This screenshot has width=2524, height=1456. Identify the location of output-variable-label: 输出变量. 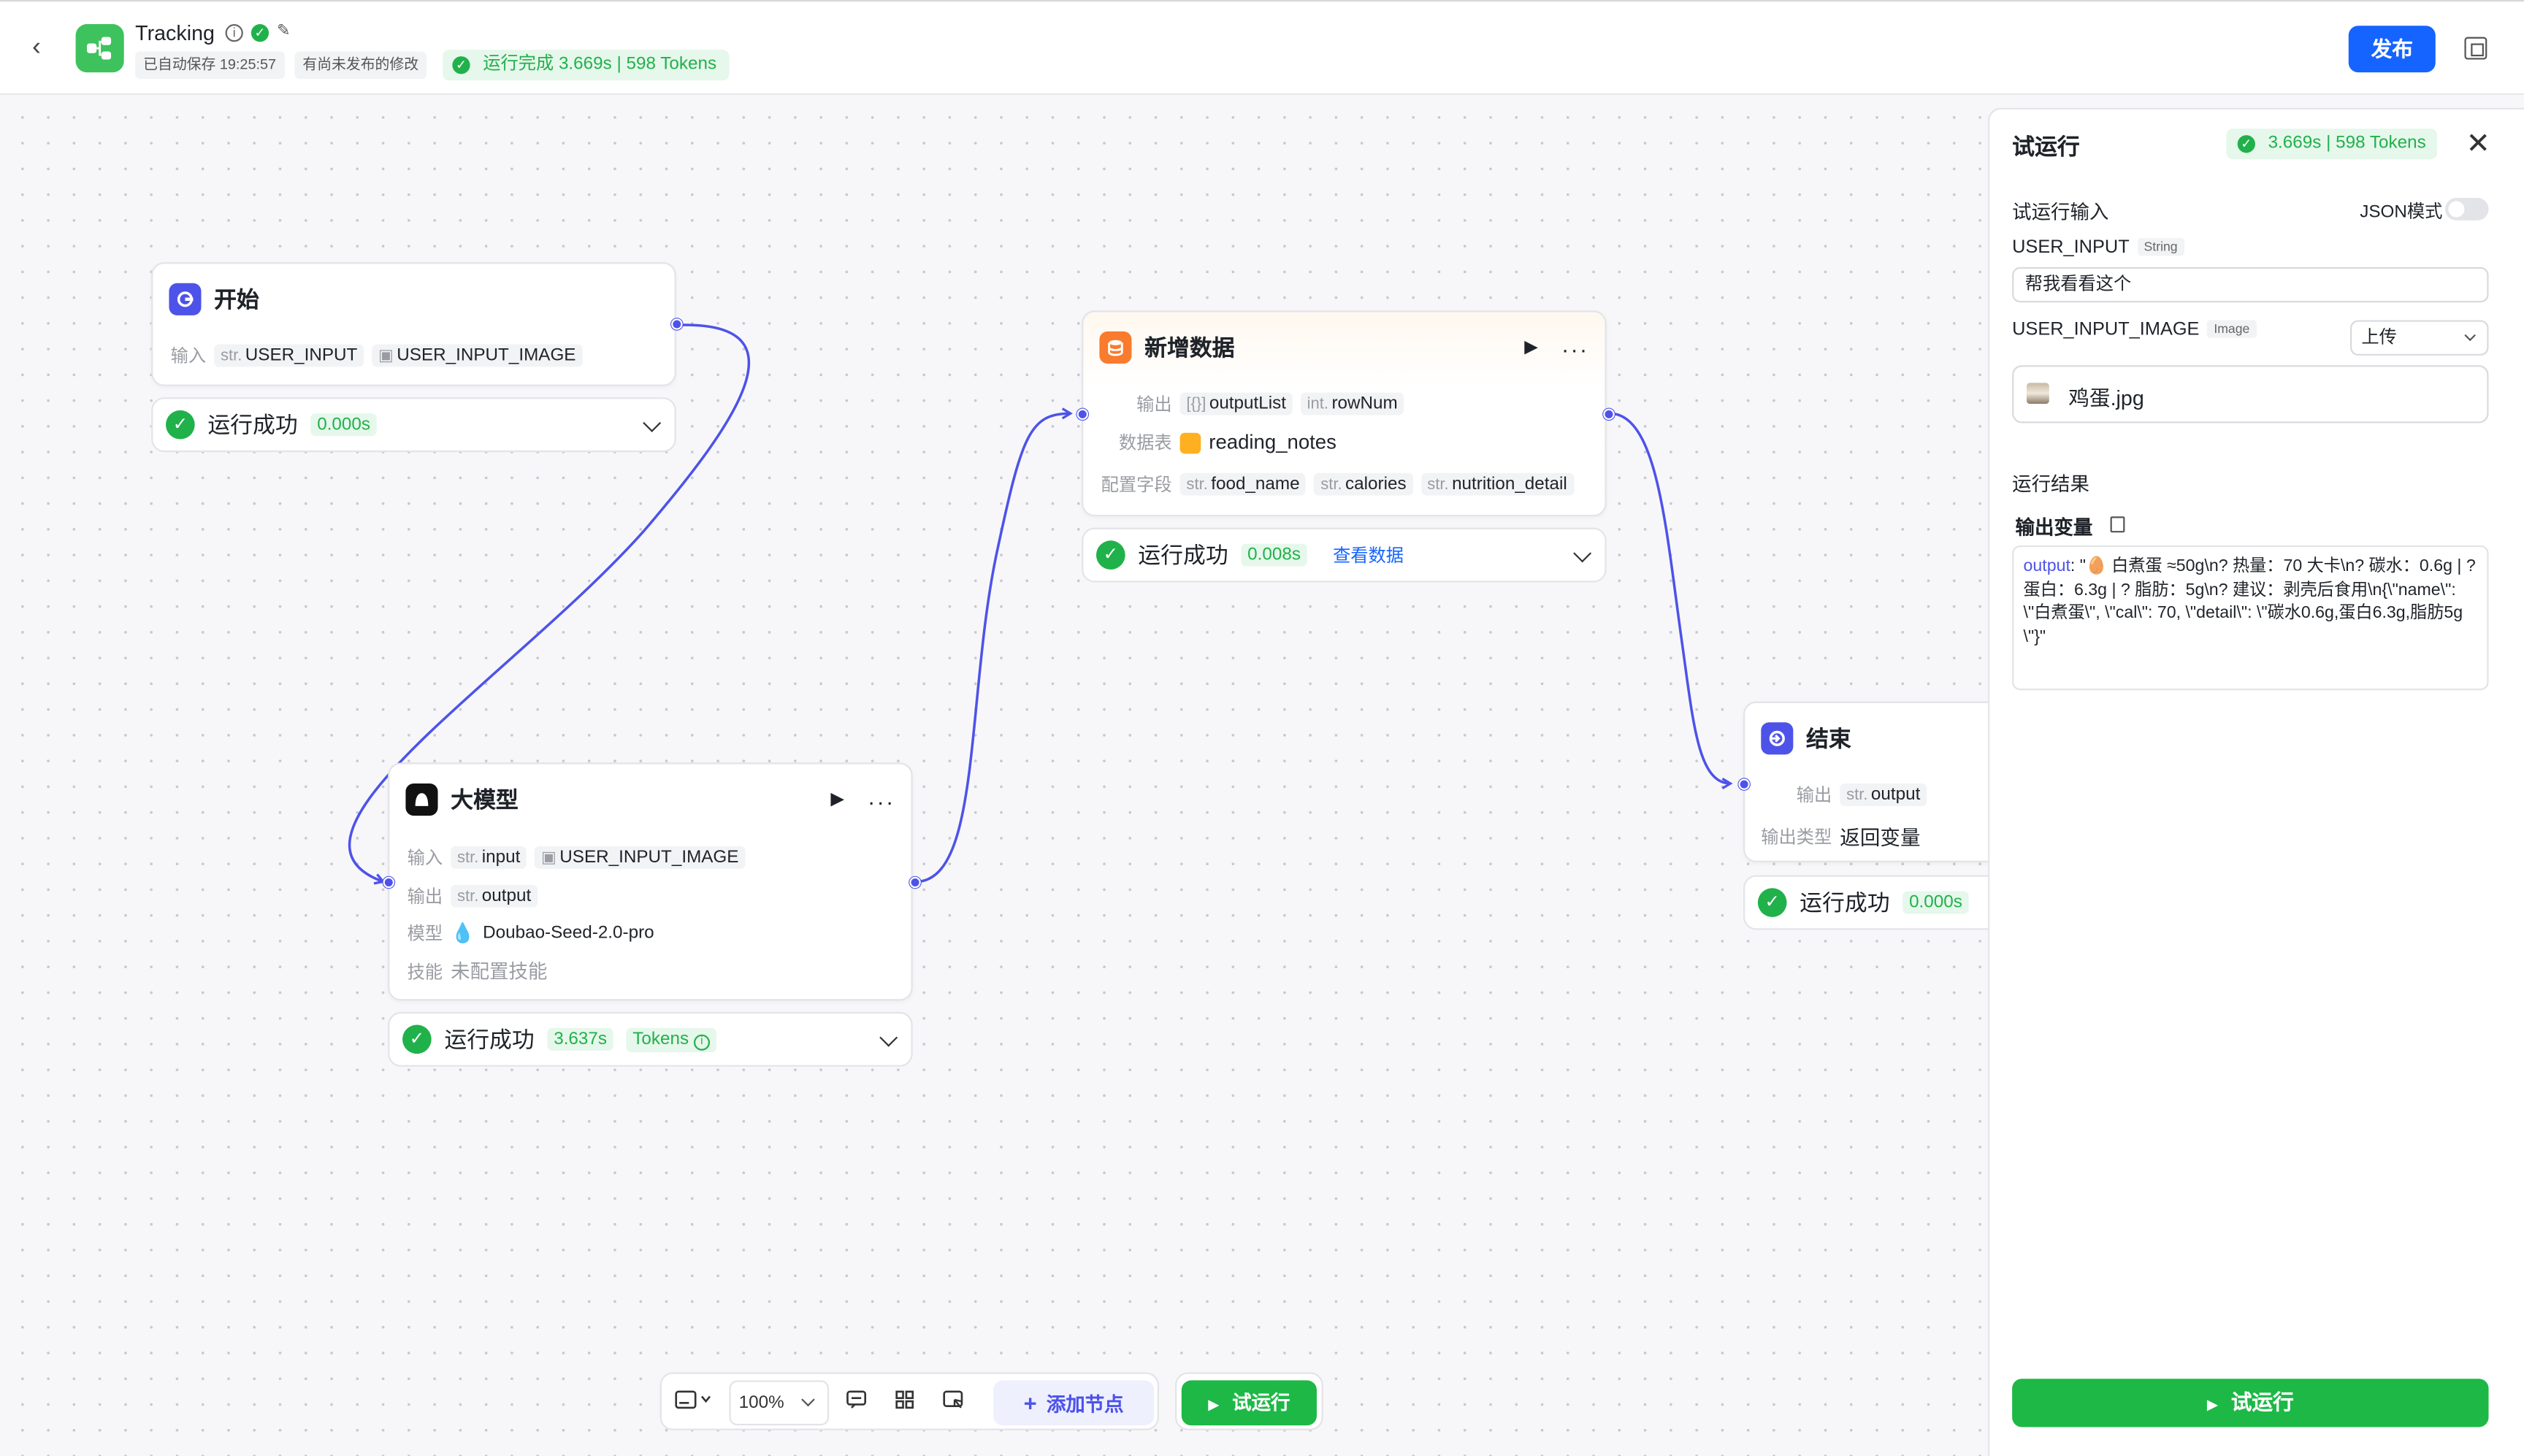
(2054, 528).